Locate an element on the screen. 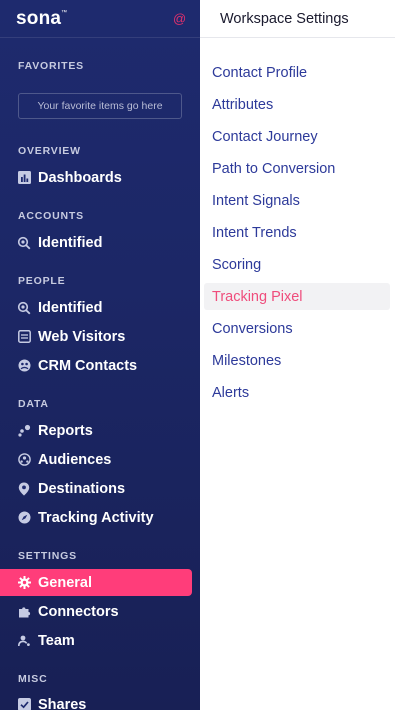  section-people: PEOPLE is located at coordinates (42, 281).